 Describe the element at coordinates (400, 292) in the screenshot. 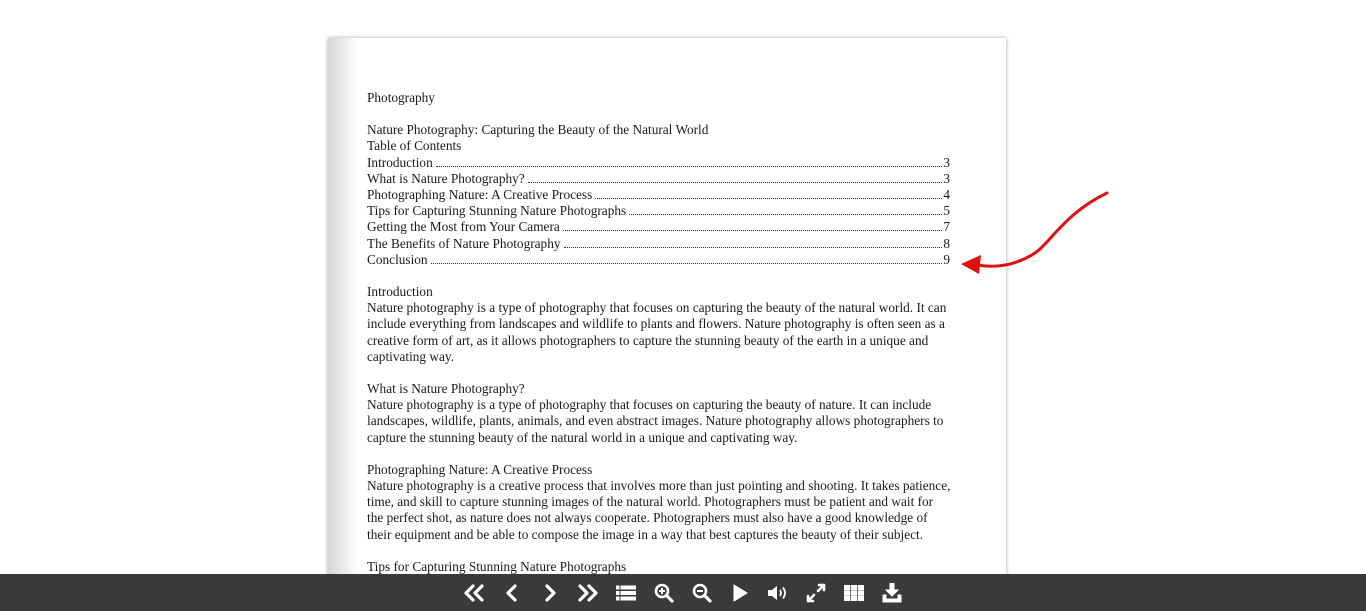

I see `section-heading: Introduction` at that location.